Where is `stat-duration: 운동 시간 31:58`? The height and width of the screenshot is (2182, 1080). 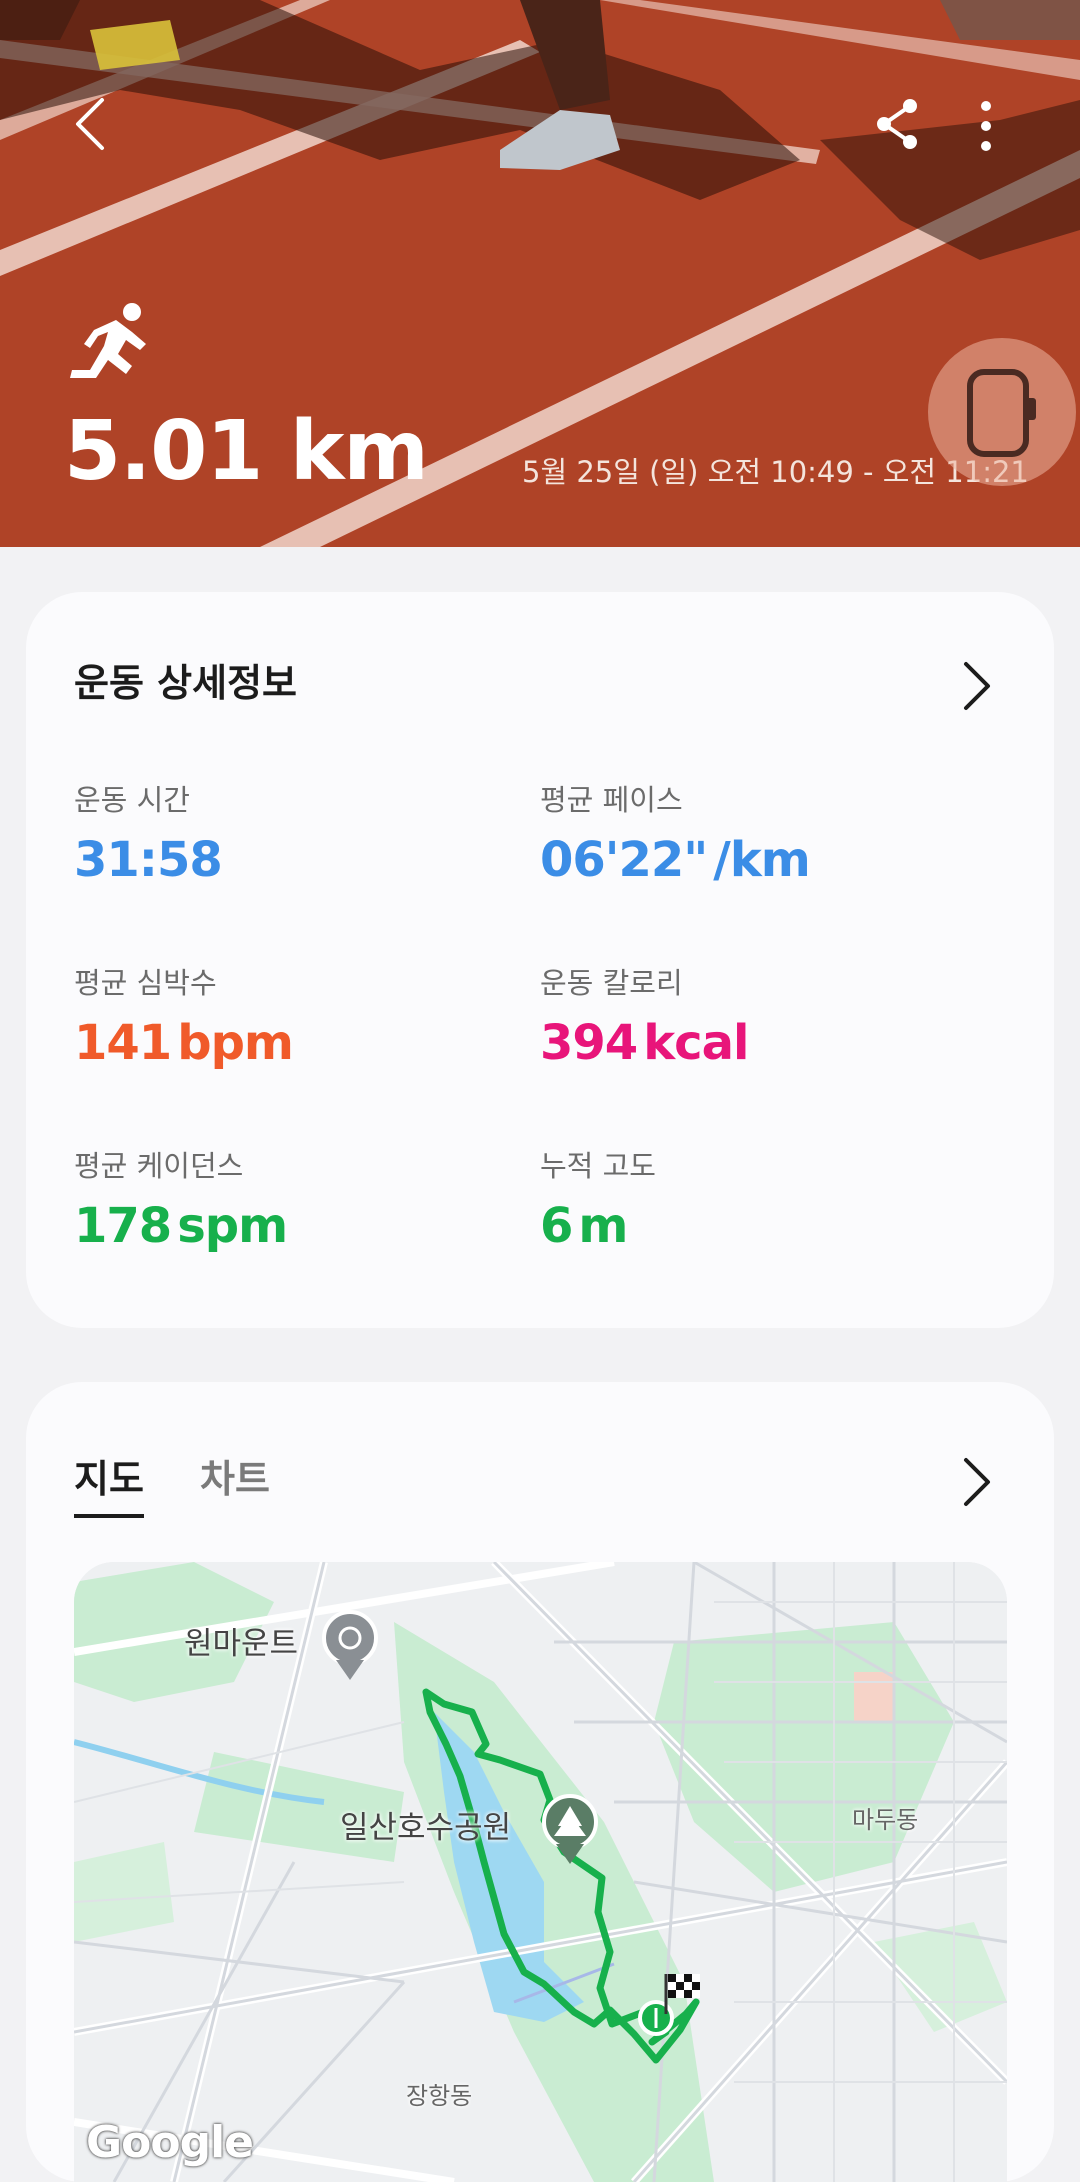 stat-duration: 운동 시간 31:58 is located at coordinates (148, 835).